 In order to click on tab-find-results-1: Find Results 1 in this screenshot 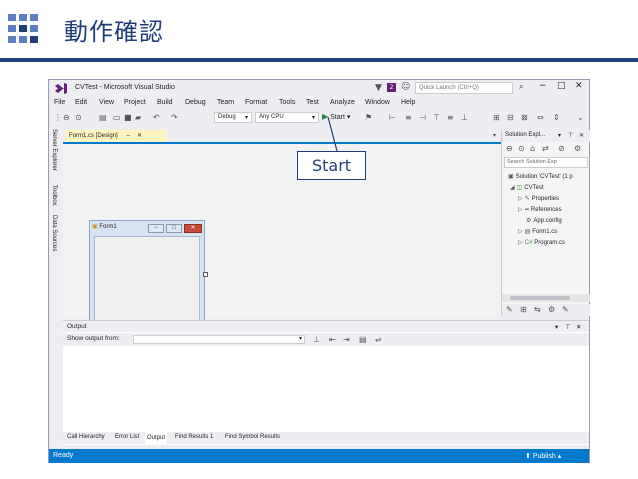, I will do `click(194, 437)`.